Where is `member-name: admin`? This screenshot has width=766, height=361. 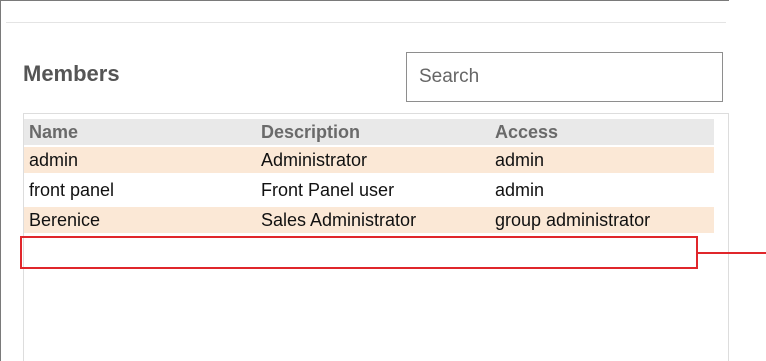 member-name: admin is located at coordinates (54, 160).